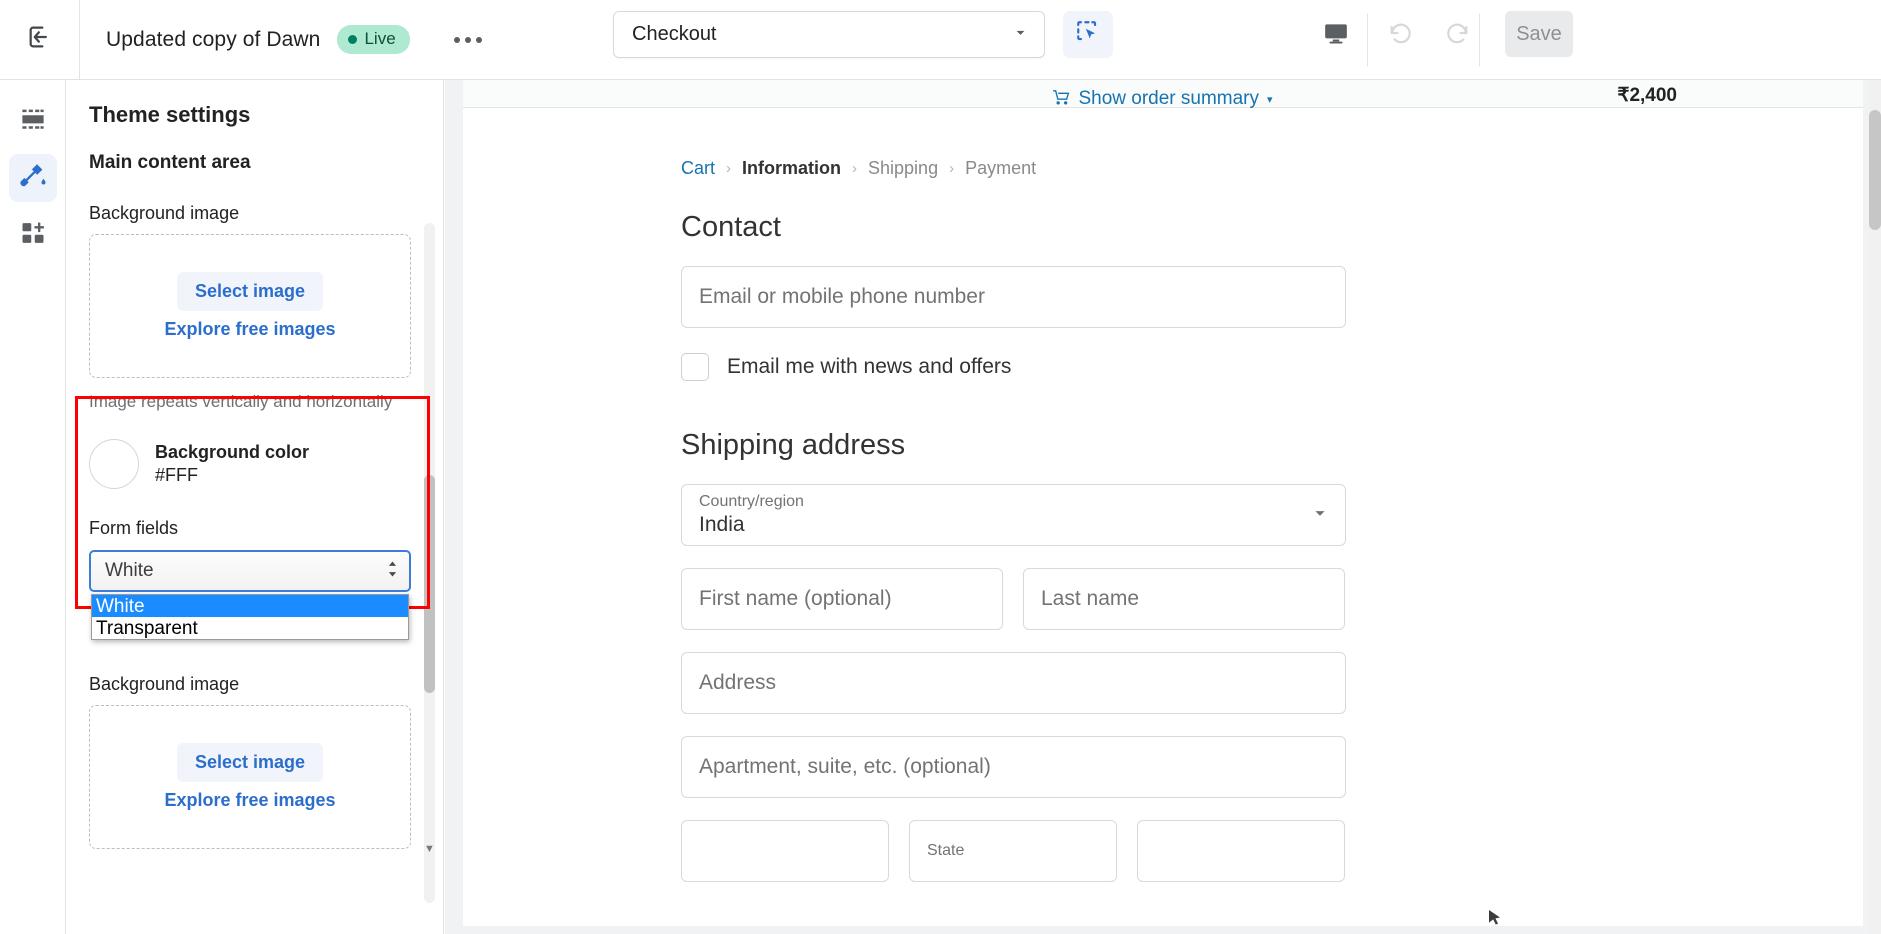 The width and height of the screenshot is (1881, 934). I want to click on background-color-swatch, so click(114, 464).